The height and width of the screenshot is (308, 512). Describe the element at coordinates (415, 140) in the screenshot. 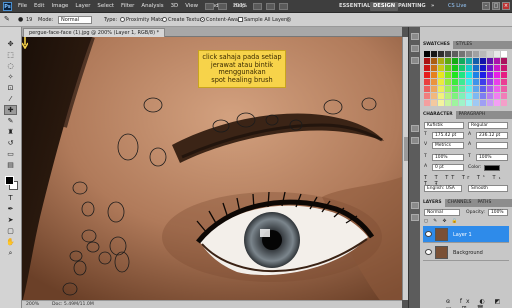

I see `paragraph-panel-icon` at that location.